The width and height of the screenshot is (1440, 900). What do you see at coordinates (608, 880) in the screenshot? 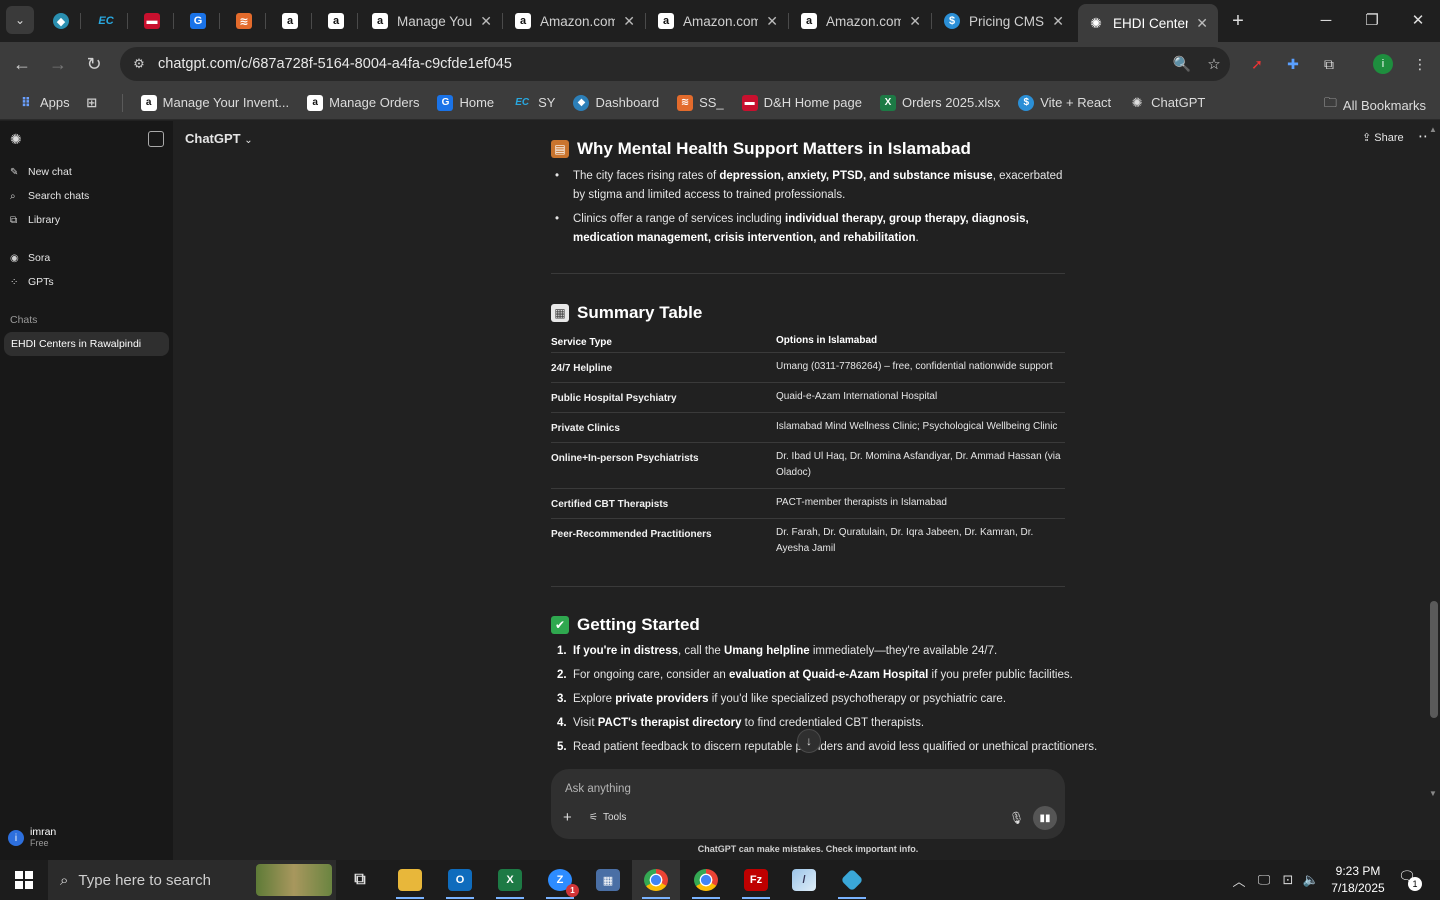
I see `calculator-icon: ▦` at bounding box center [608, 880].